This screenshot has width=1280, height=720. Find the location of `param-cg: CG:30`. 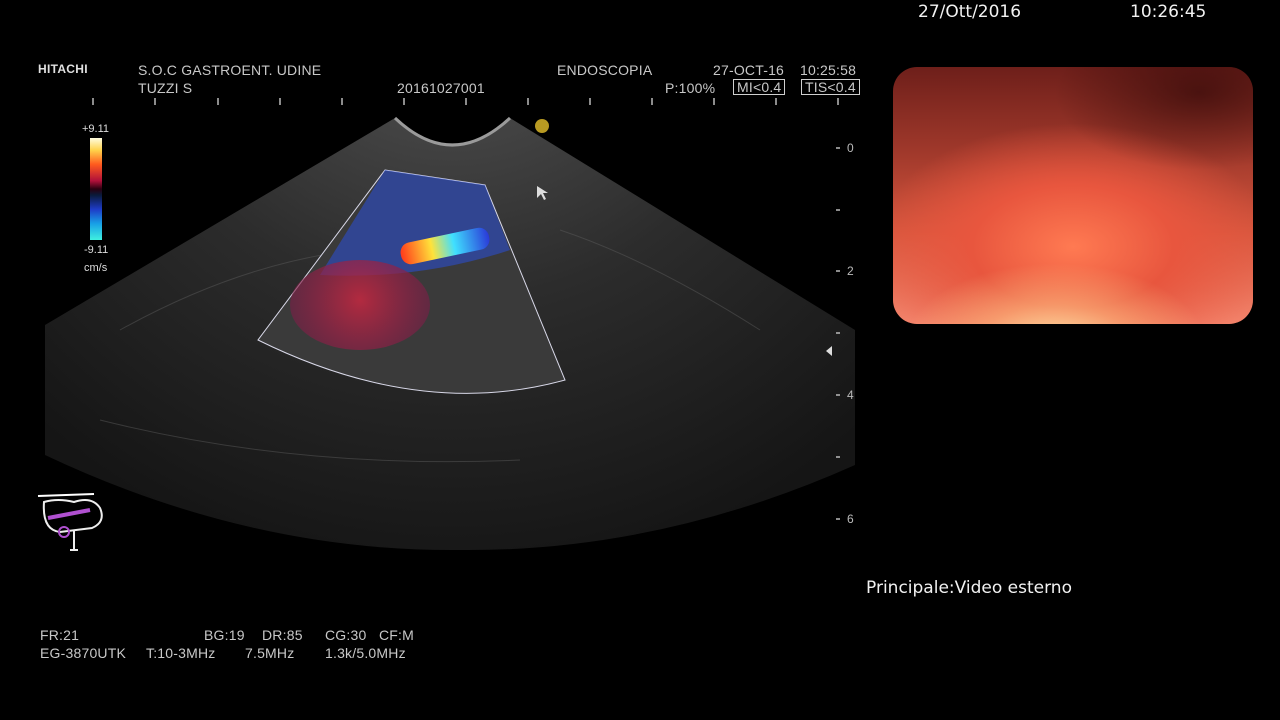

param-cg: CG:30 is located at coordinates (346, 635).